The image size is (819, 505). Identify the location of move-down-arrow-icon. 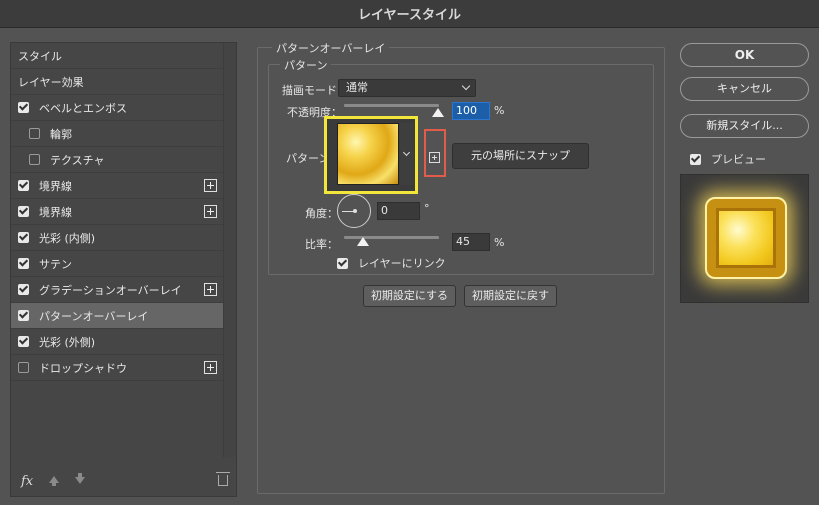
(80, 478).